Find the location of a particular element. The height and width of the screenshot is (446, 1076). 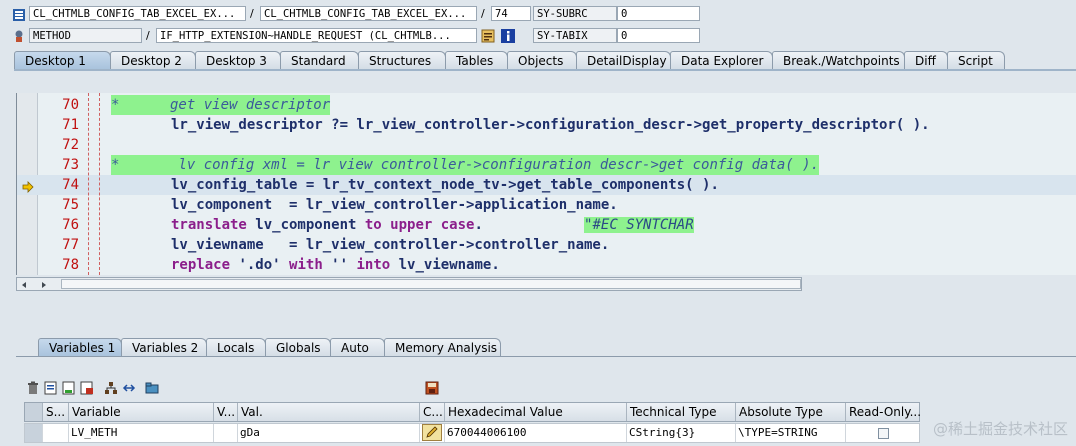

tab-structures: Structures is located at coordinates (402, 60).